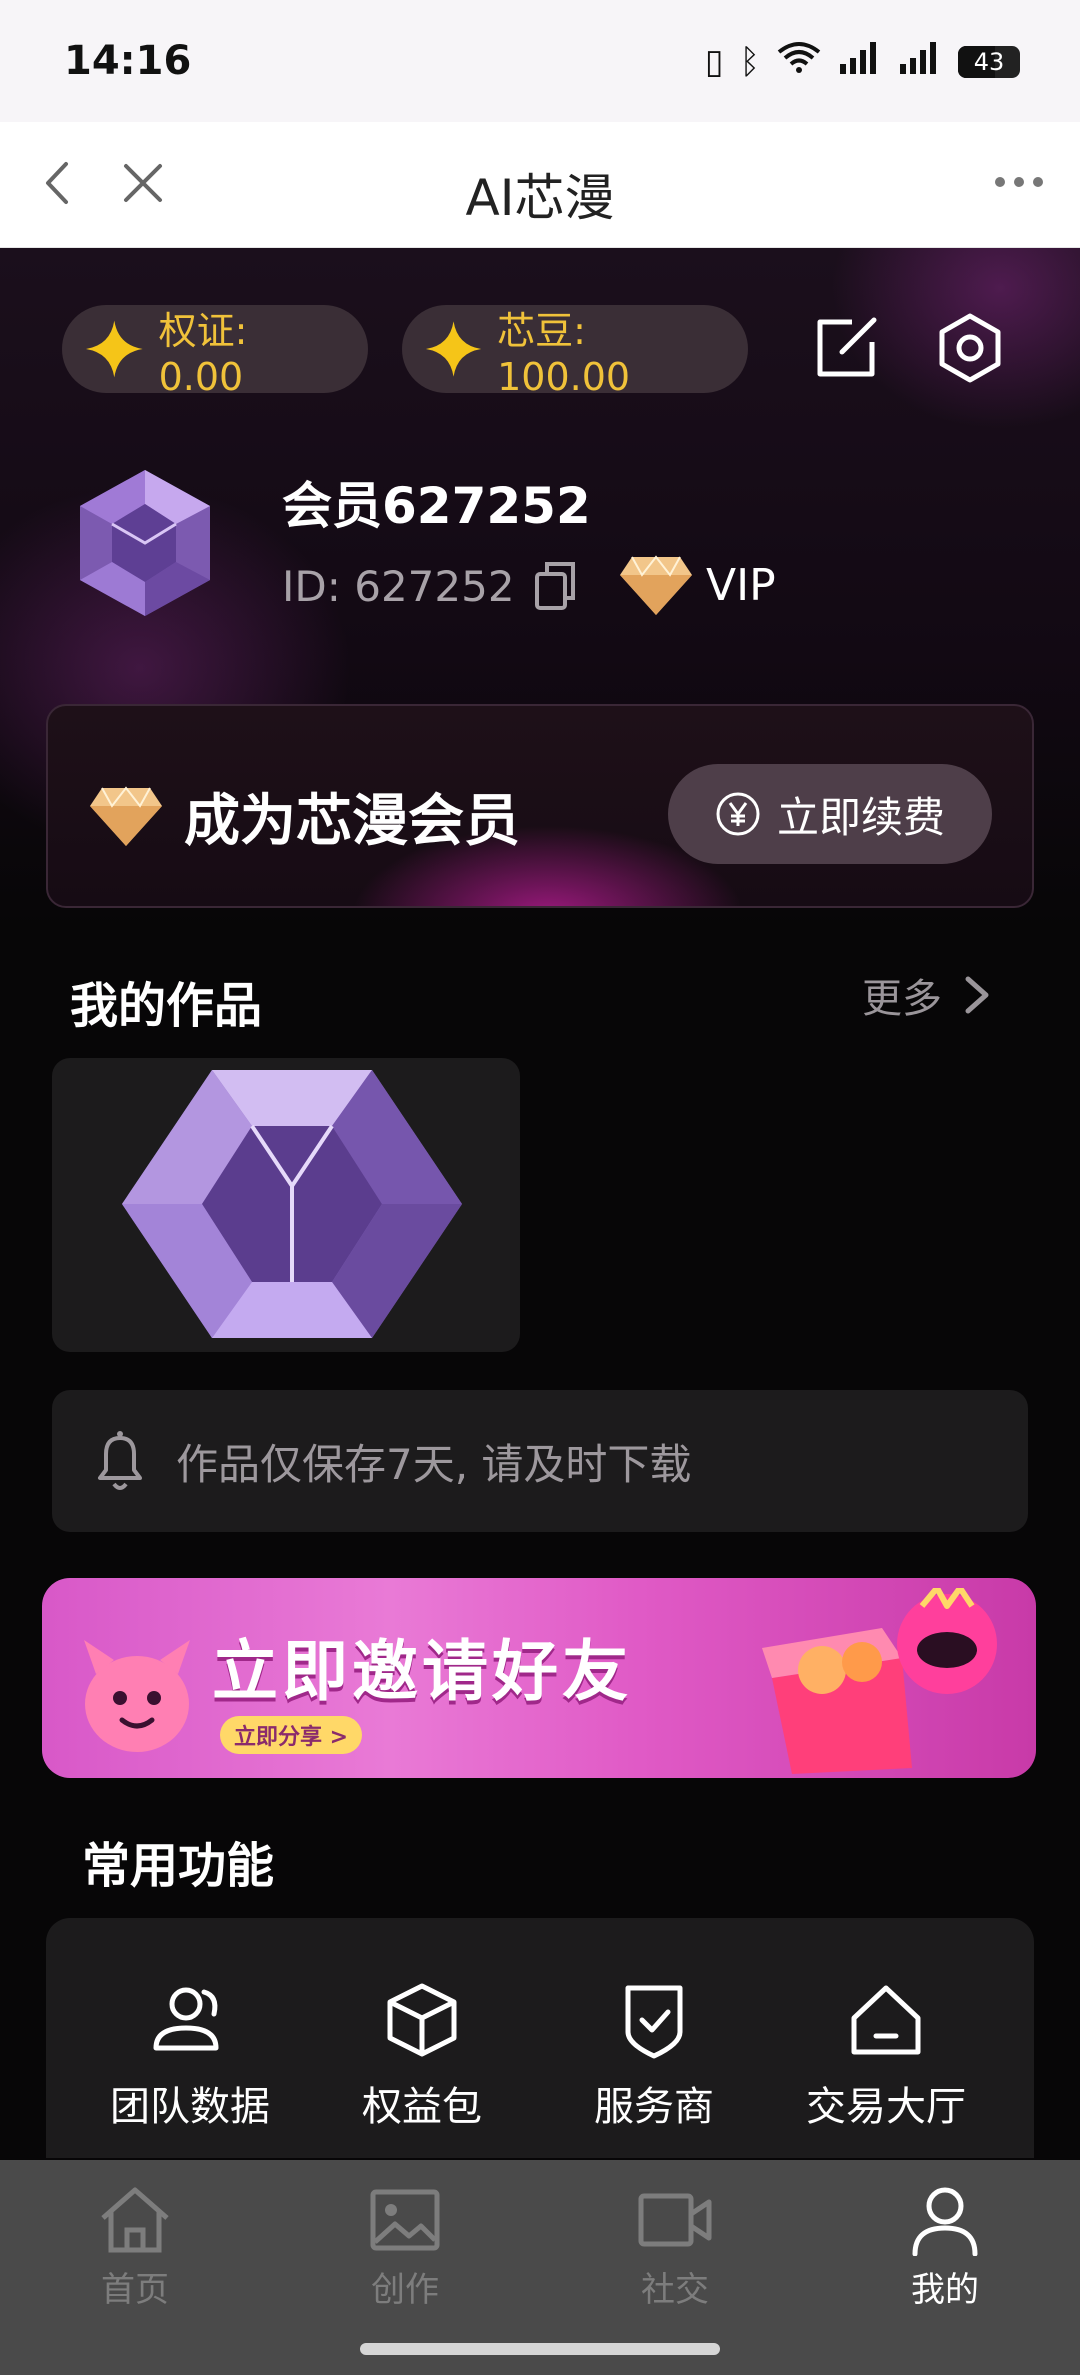  Describe the element at coordinates (398, 586) in the screenshot. I see `user-id: ID: 627252` at that location.